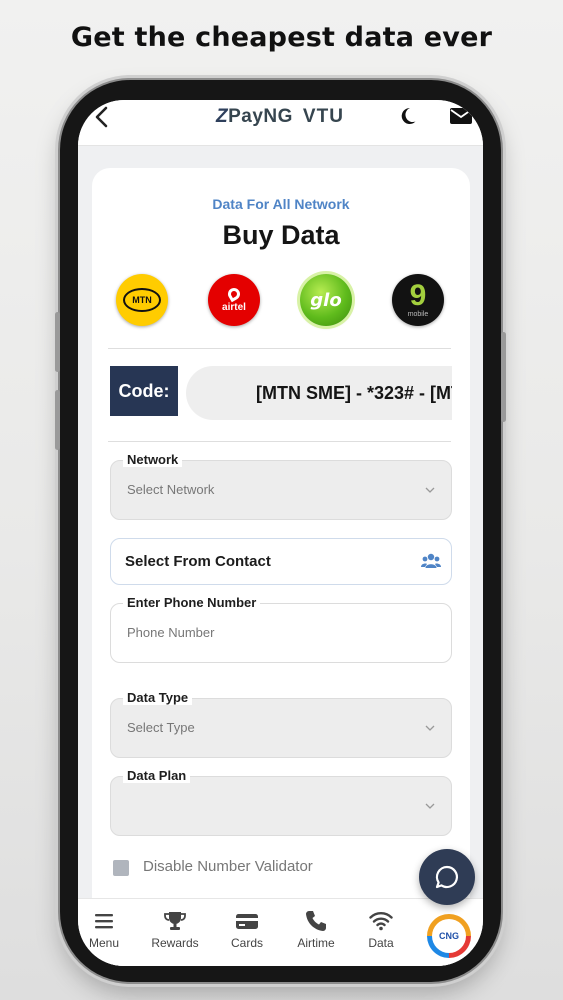 Image resolution: width=563 pixels, height=1000 pixels. Describe the element at coordinates (246, 943) in the screenshot. I see `nav-label: Cards` at that location.